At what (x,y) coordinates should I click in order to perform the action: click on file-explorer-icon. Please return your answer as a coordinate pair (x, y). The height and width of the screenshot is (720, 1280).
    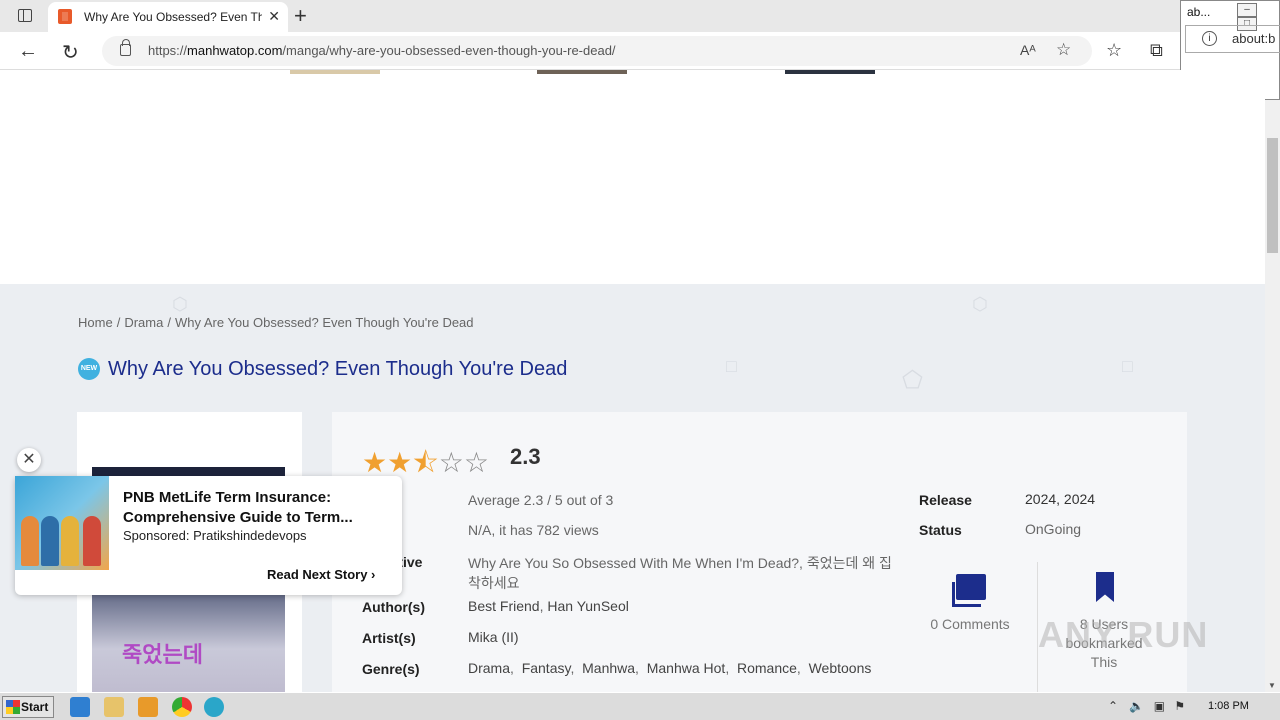
    Looking at the image, I should click on (114, 707).